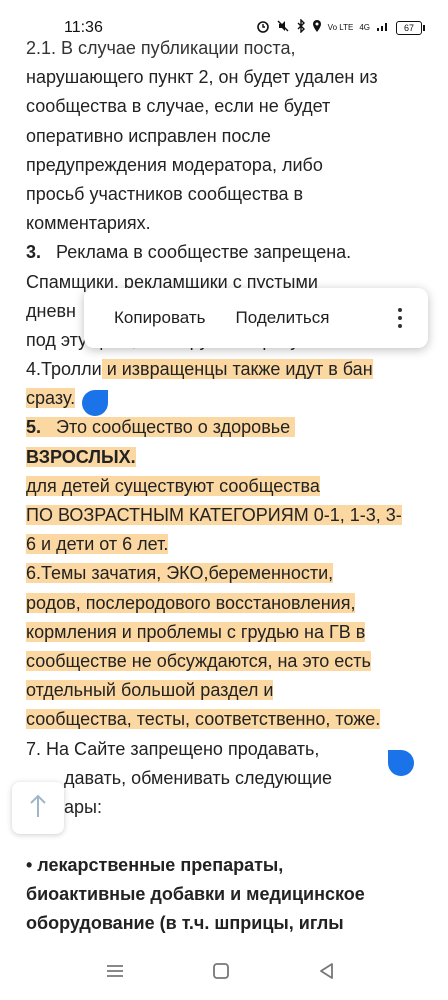 The width and height of the screenshot is (448, 1000). I want to click on article-line: • лекарственные препараты,, so click(155, 865).